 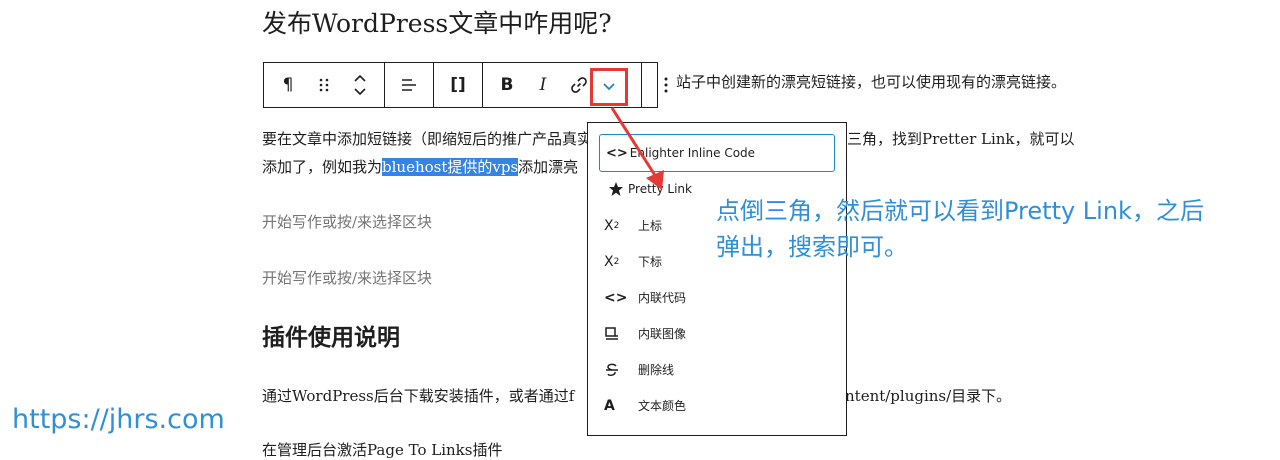 What do you see at coordinates (548, 167) in the screenshot?
I see `paragraph-2-line2-end: 添加漂亮` at bounding box center [548, 167].